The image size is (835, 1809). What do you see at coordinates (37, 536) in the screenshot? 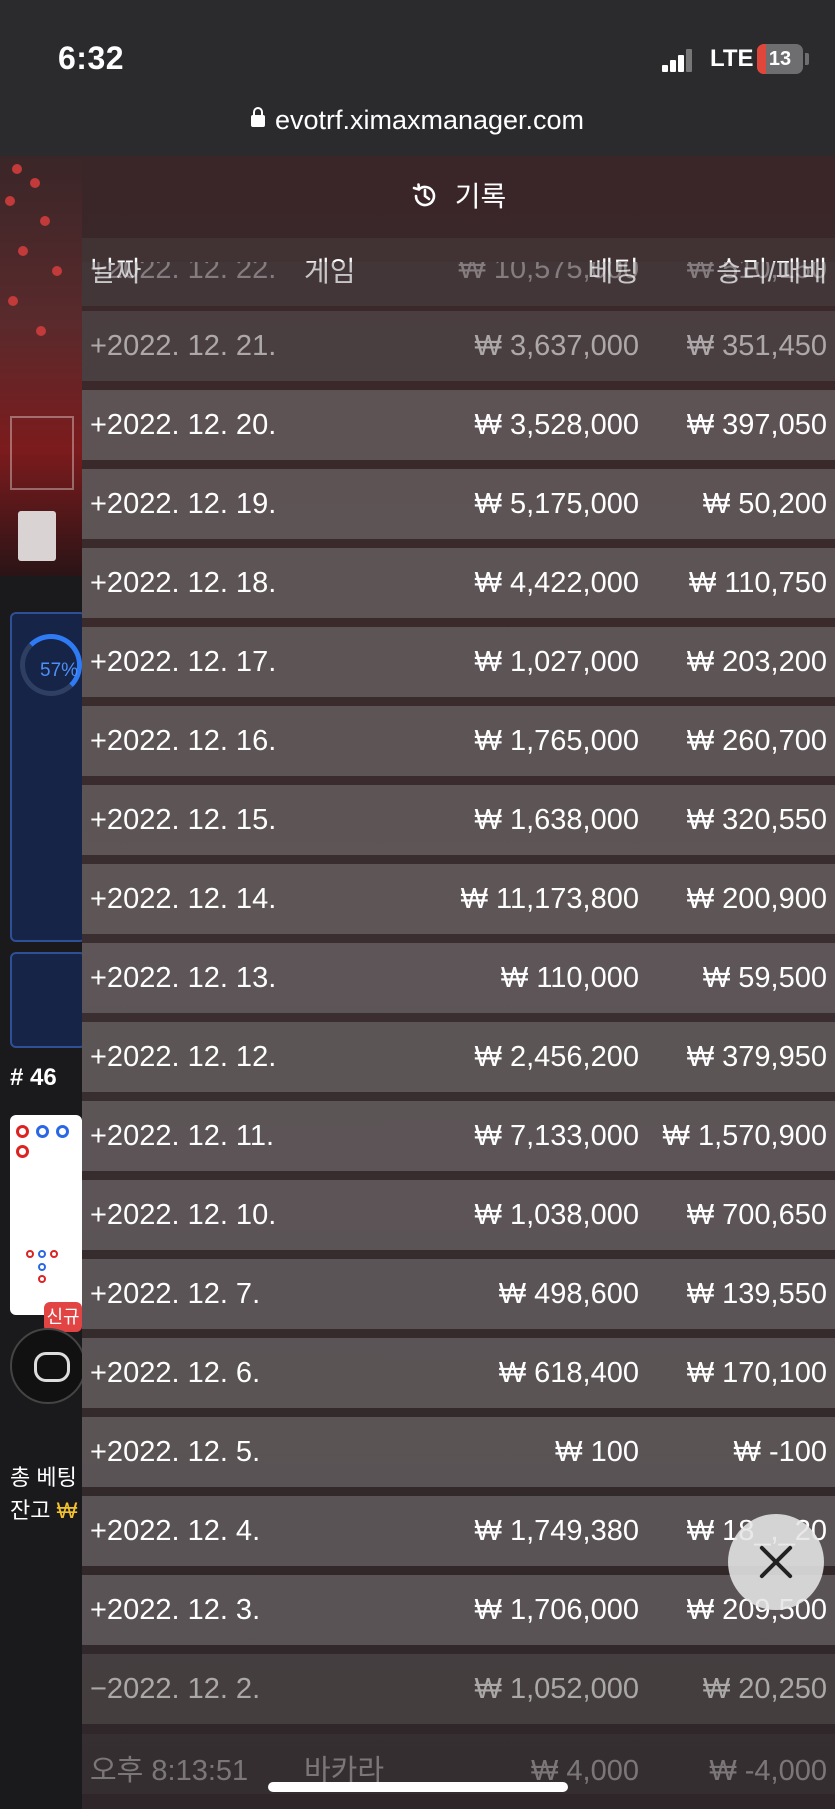
I see `card-box` at bounding box center [37, 536].